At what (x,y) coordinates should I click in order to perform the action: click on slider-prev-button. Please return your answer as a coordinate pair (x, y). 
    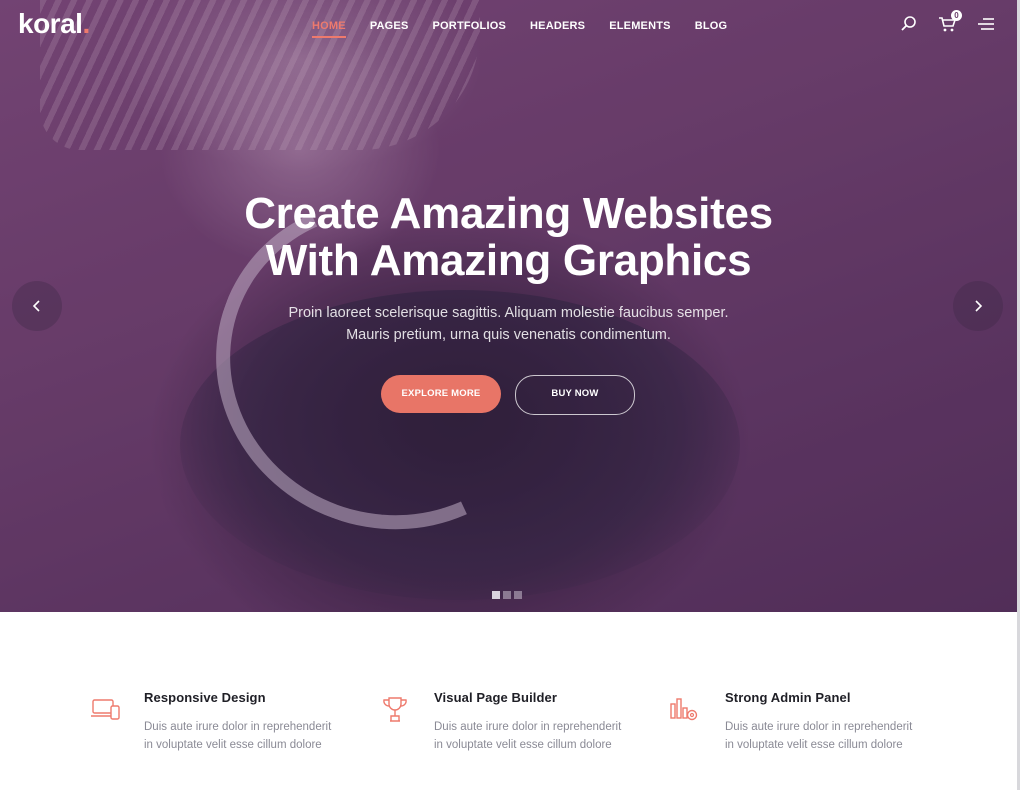
    Looking at the image, I should click on (37, 306).